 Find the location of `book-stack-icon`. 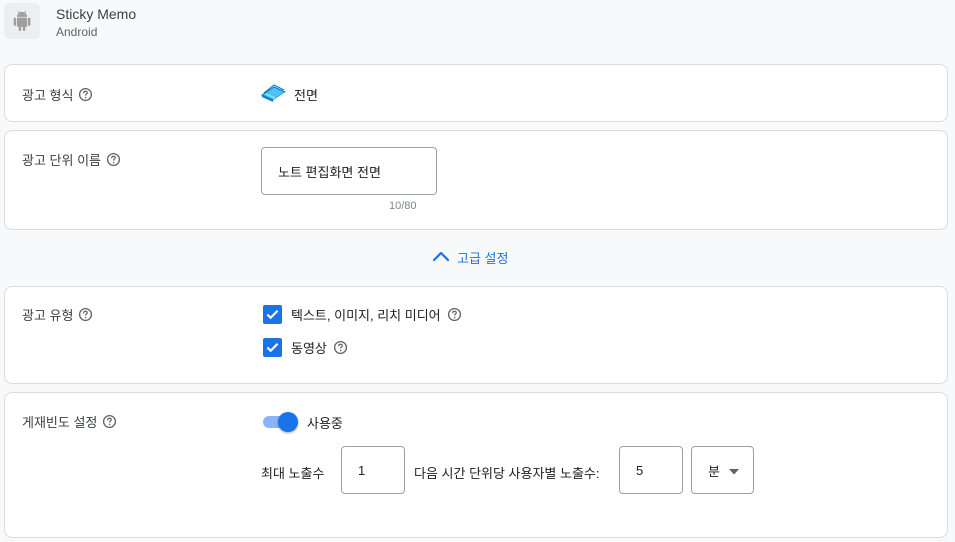

book-stack-icon is located at coordinates (273, 94).